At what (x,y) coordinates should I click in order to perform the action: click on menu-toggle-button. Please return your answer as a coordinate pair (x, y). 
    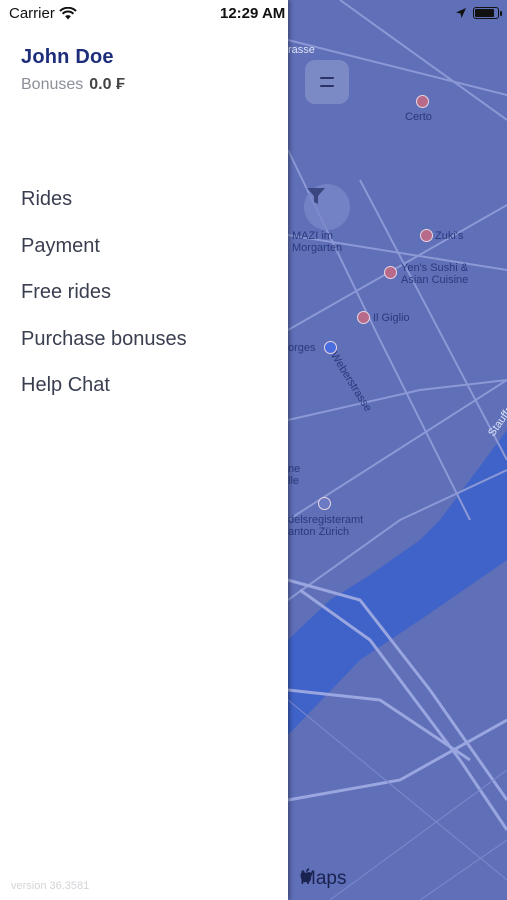
    Looking at the image, I should click on (327, 82).